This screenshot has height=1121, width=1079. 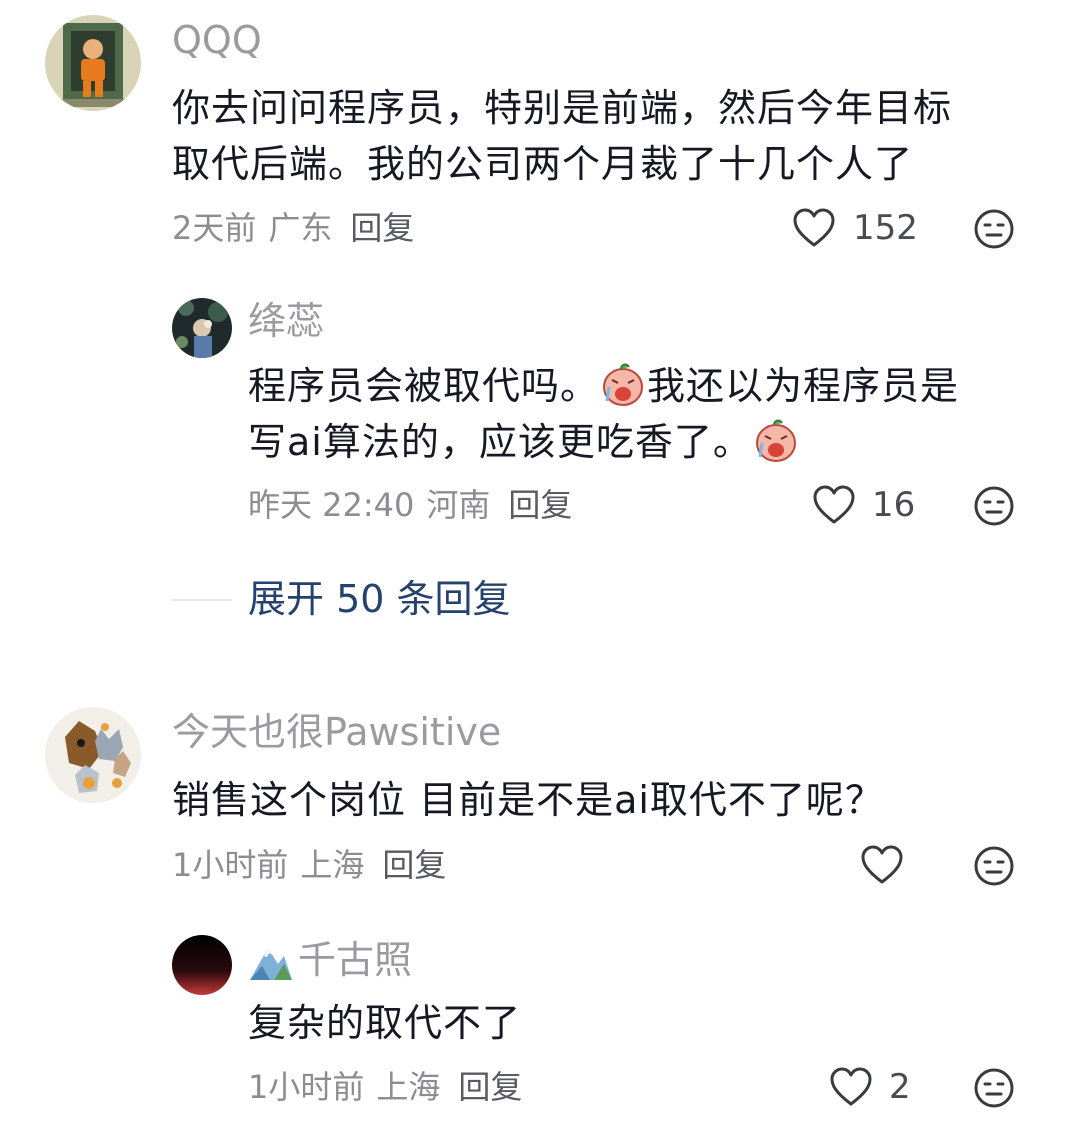 I want to click on reply-meta: 昨天 22:40 河南 回复, so click(x=410, y=505).